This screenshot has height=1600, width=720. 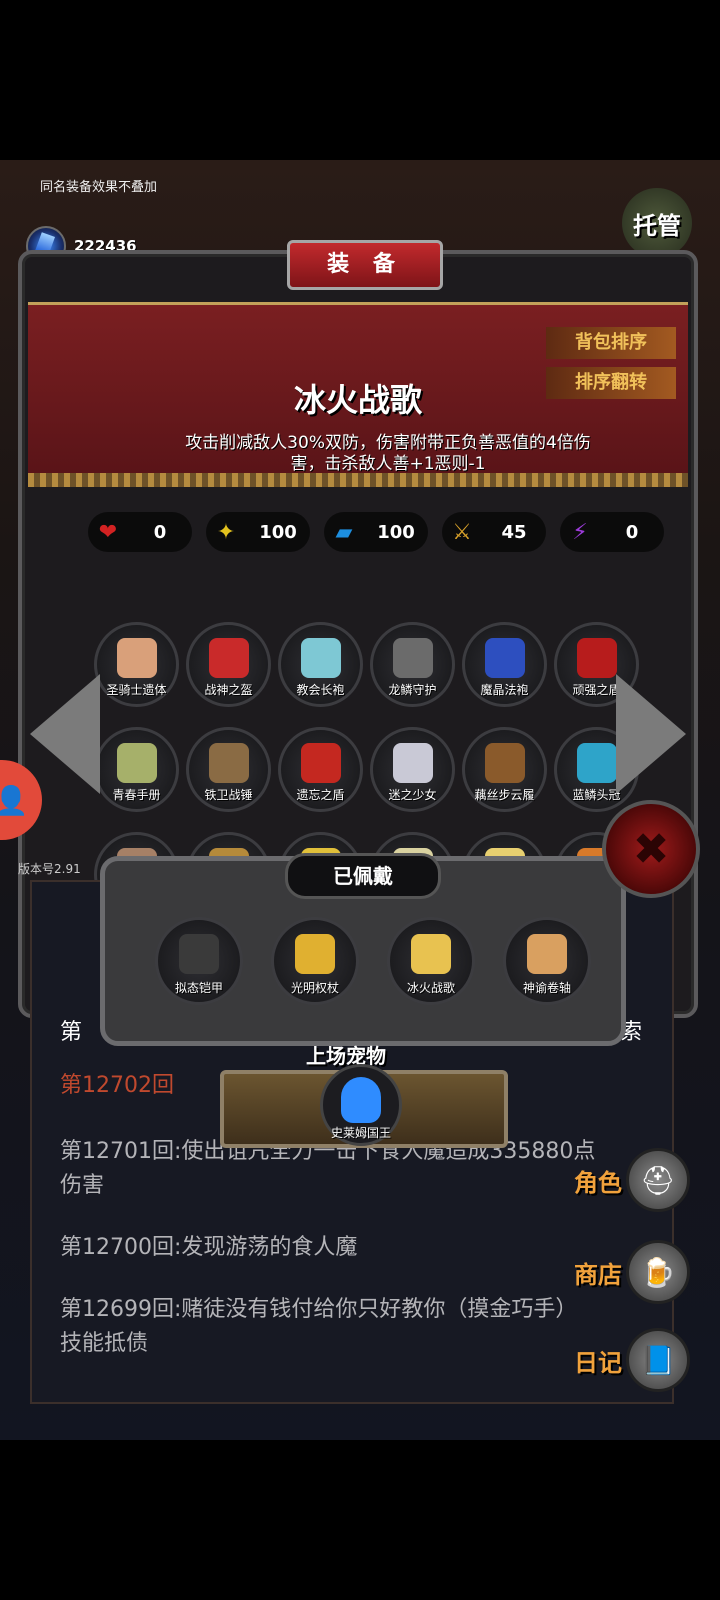 I want to click on item-label: 青春手册, so click(x=136, y=795).